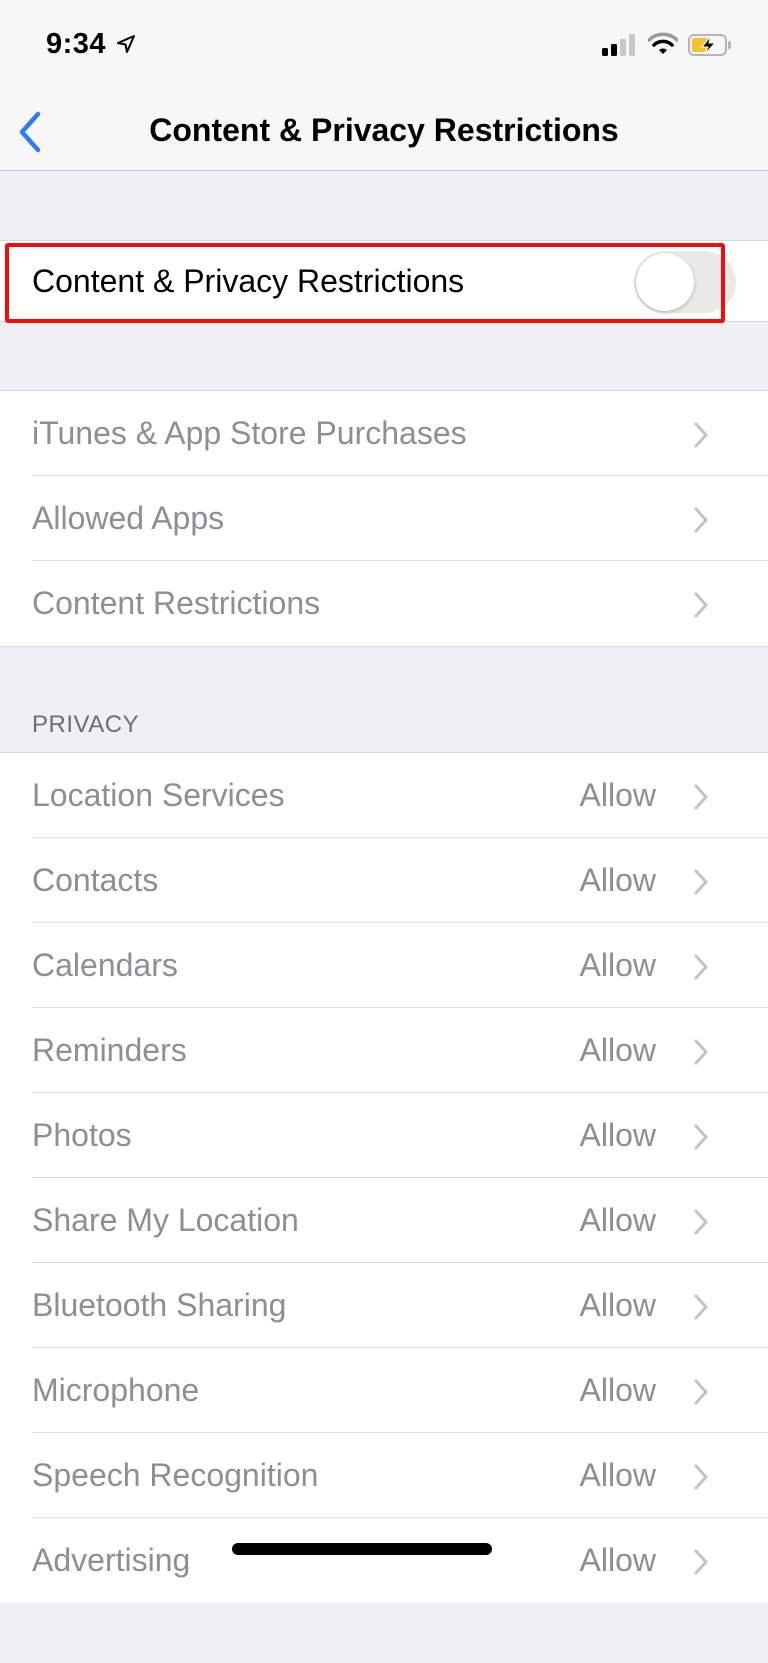 The width and height of the screenshot is (768, 1663). I want to click on list-item-label: Location Services, so click(158, 795).